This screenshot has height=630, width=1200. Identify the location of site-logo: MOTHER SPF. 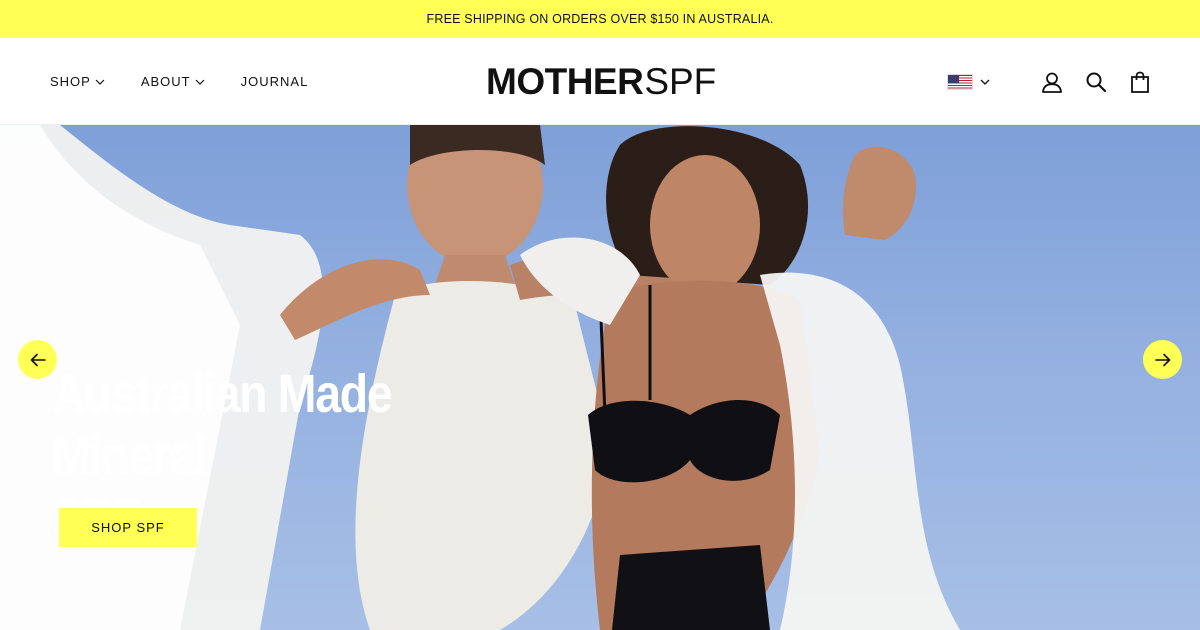
(601, 81).